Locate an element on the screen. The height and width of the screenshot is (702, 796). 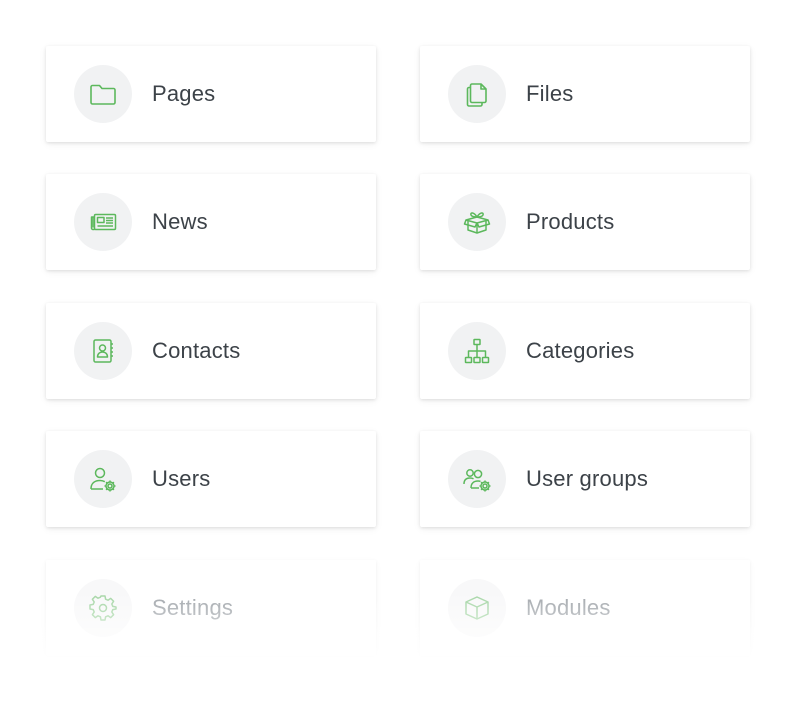
tile-users: Users is located at coordinates (211, 479).